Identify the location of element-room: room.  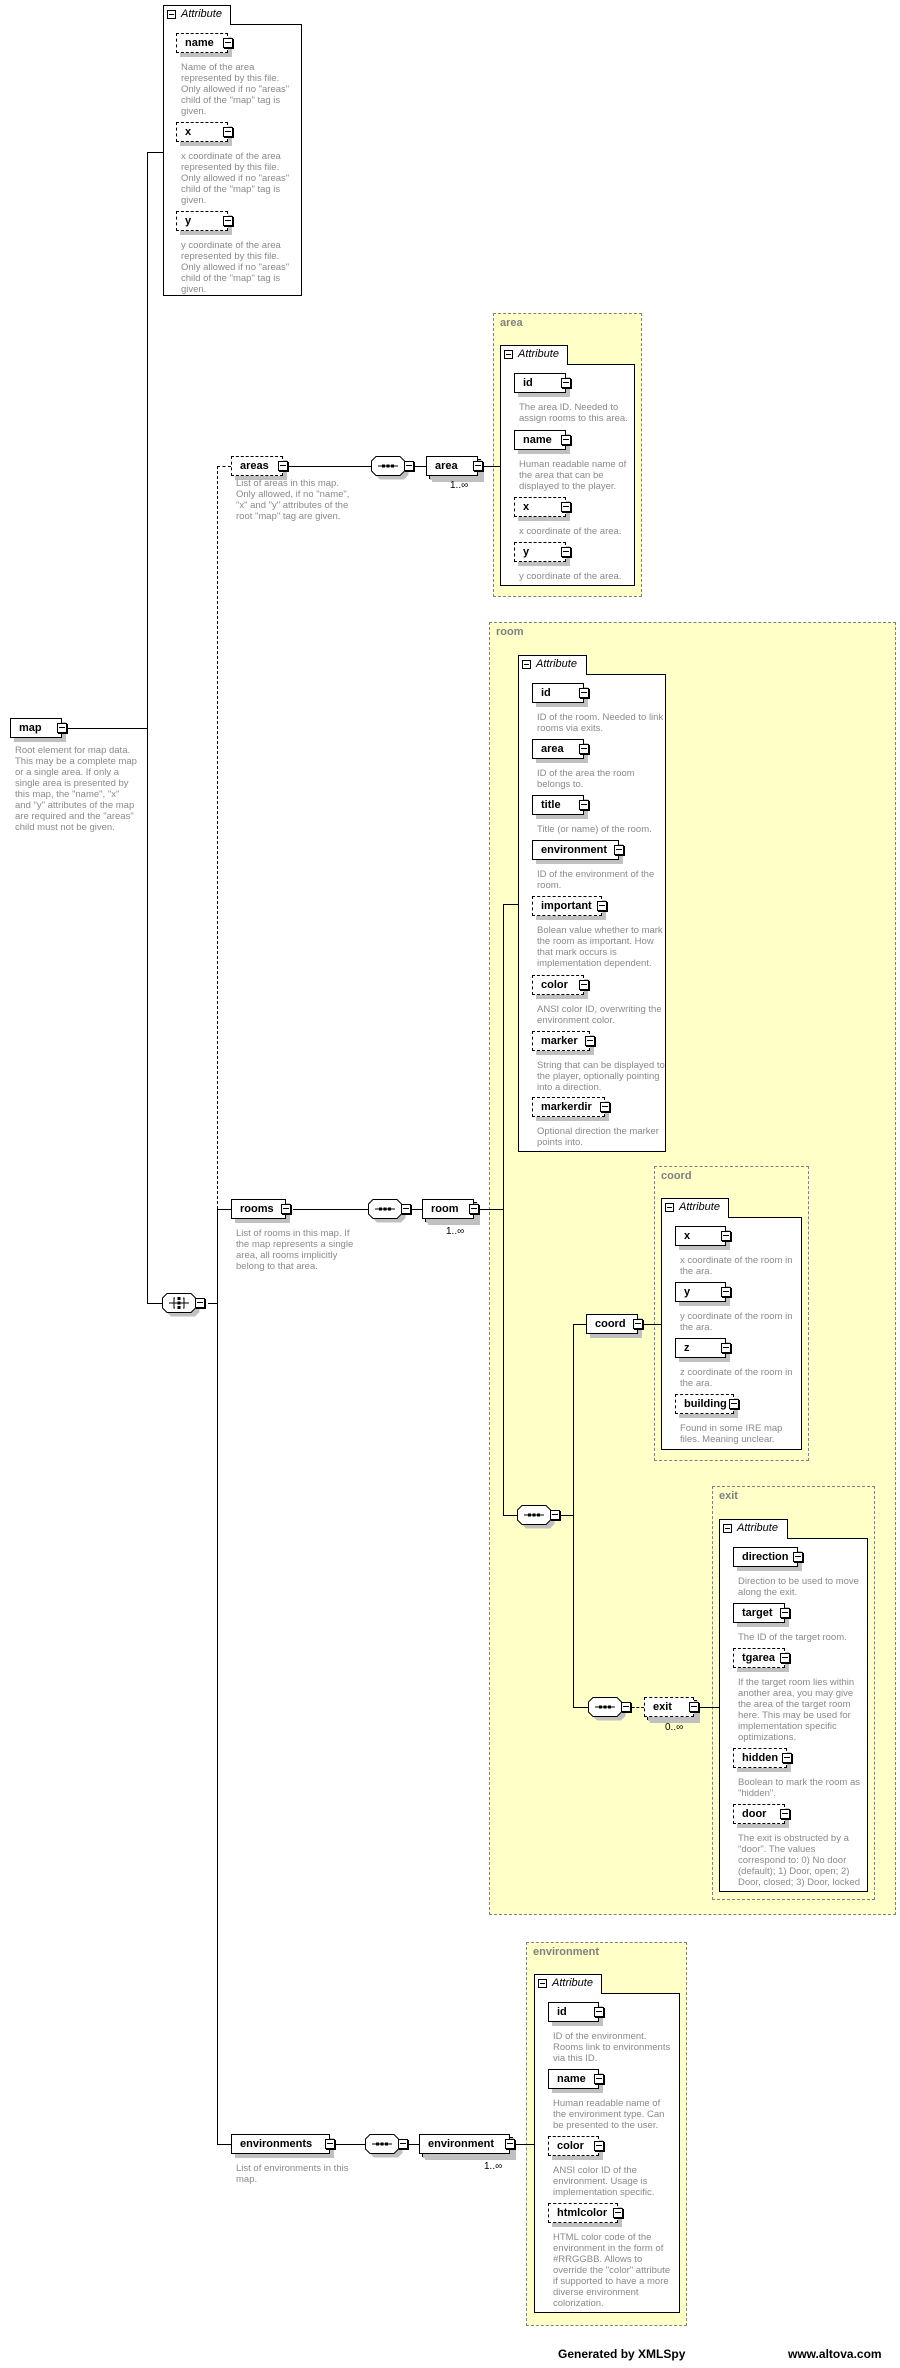
(448, 1209).